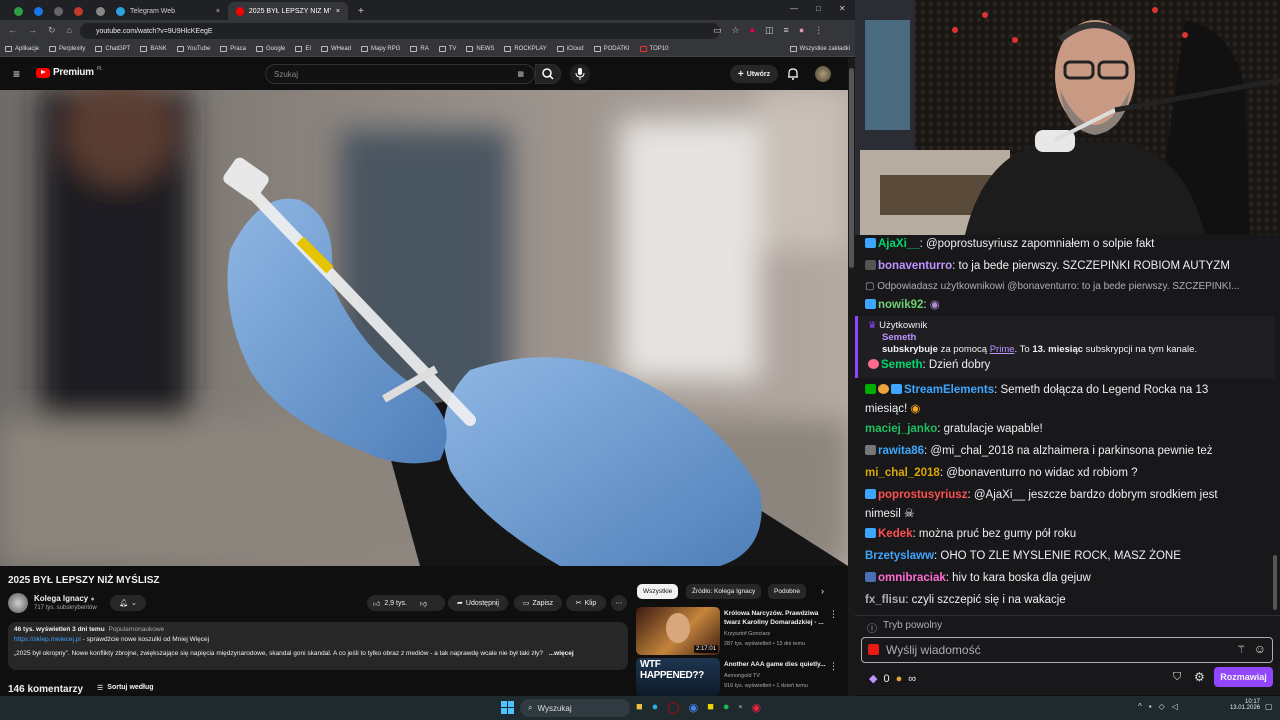 The width and height of the screenshot is (1280, 720). What do you see at coordinates (32, 30) in the screenshot?
I see `forward-icon: →` at bounding box center [32, 30].